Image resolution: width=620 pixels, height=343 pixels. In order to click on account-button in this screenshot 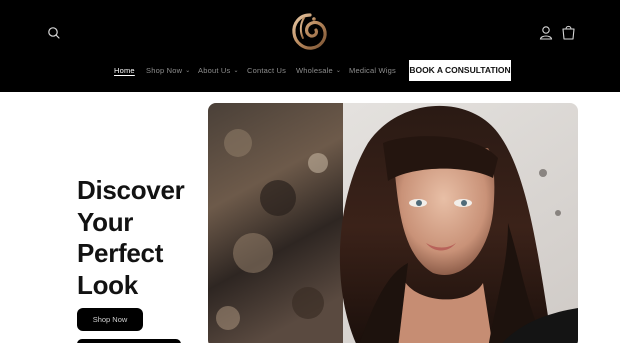, I will do `click(546, 33)`.